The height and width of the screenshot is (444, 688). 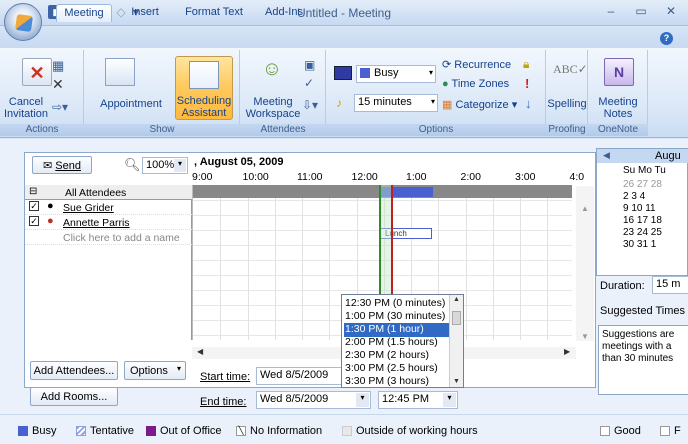 What do you see at coordinates (528, 103) in the screenshot?
I see `low-importance-icon: ↓` at bounding box center [528, 103].